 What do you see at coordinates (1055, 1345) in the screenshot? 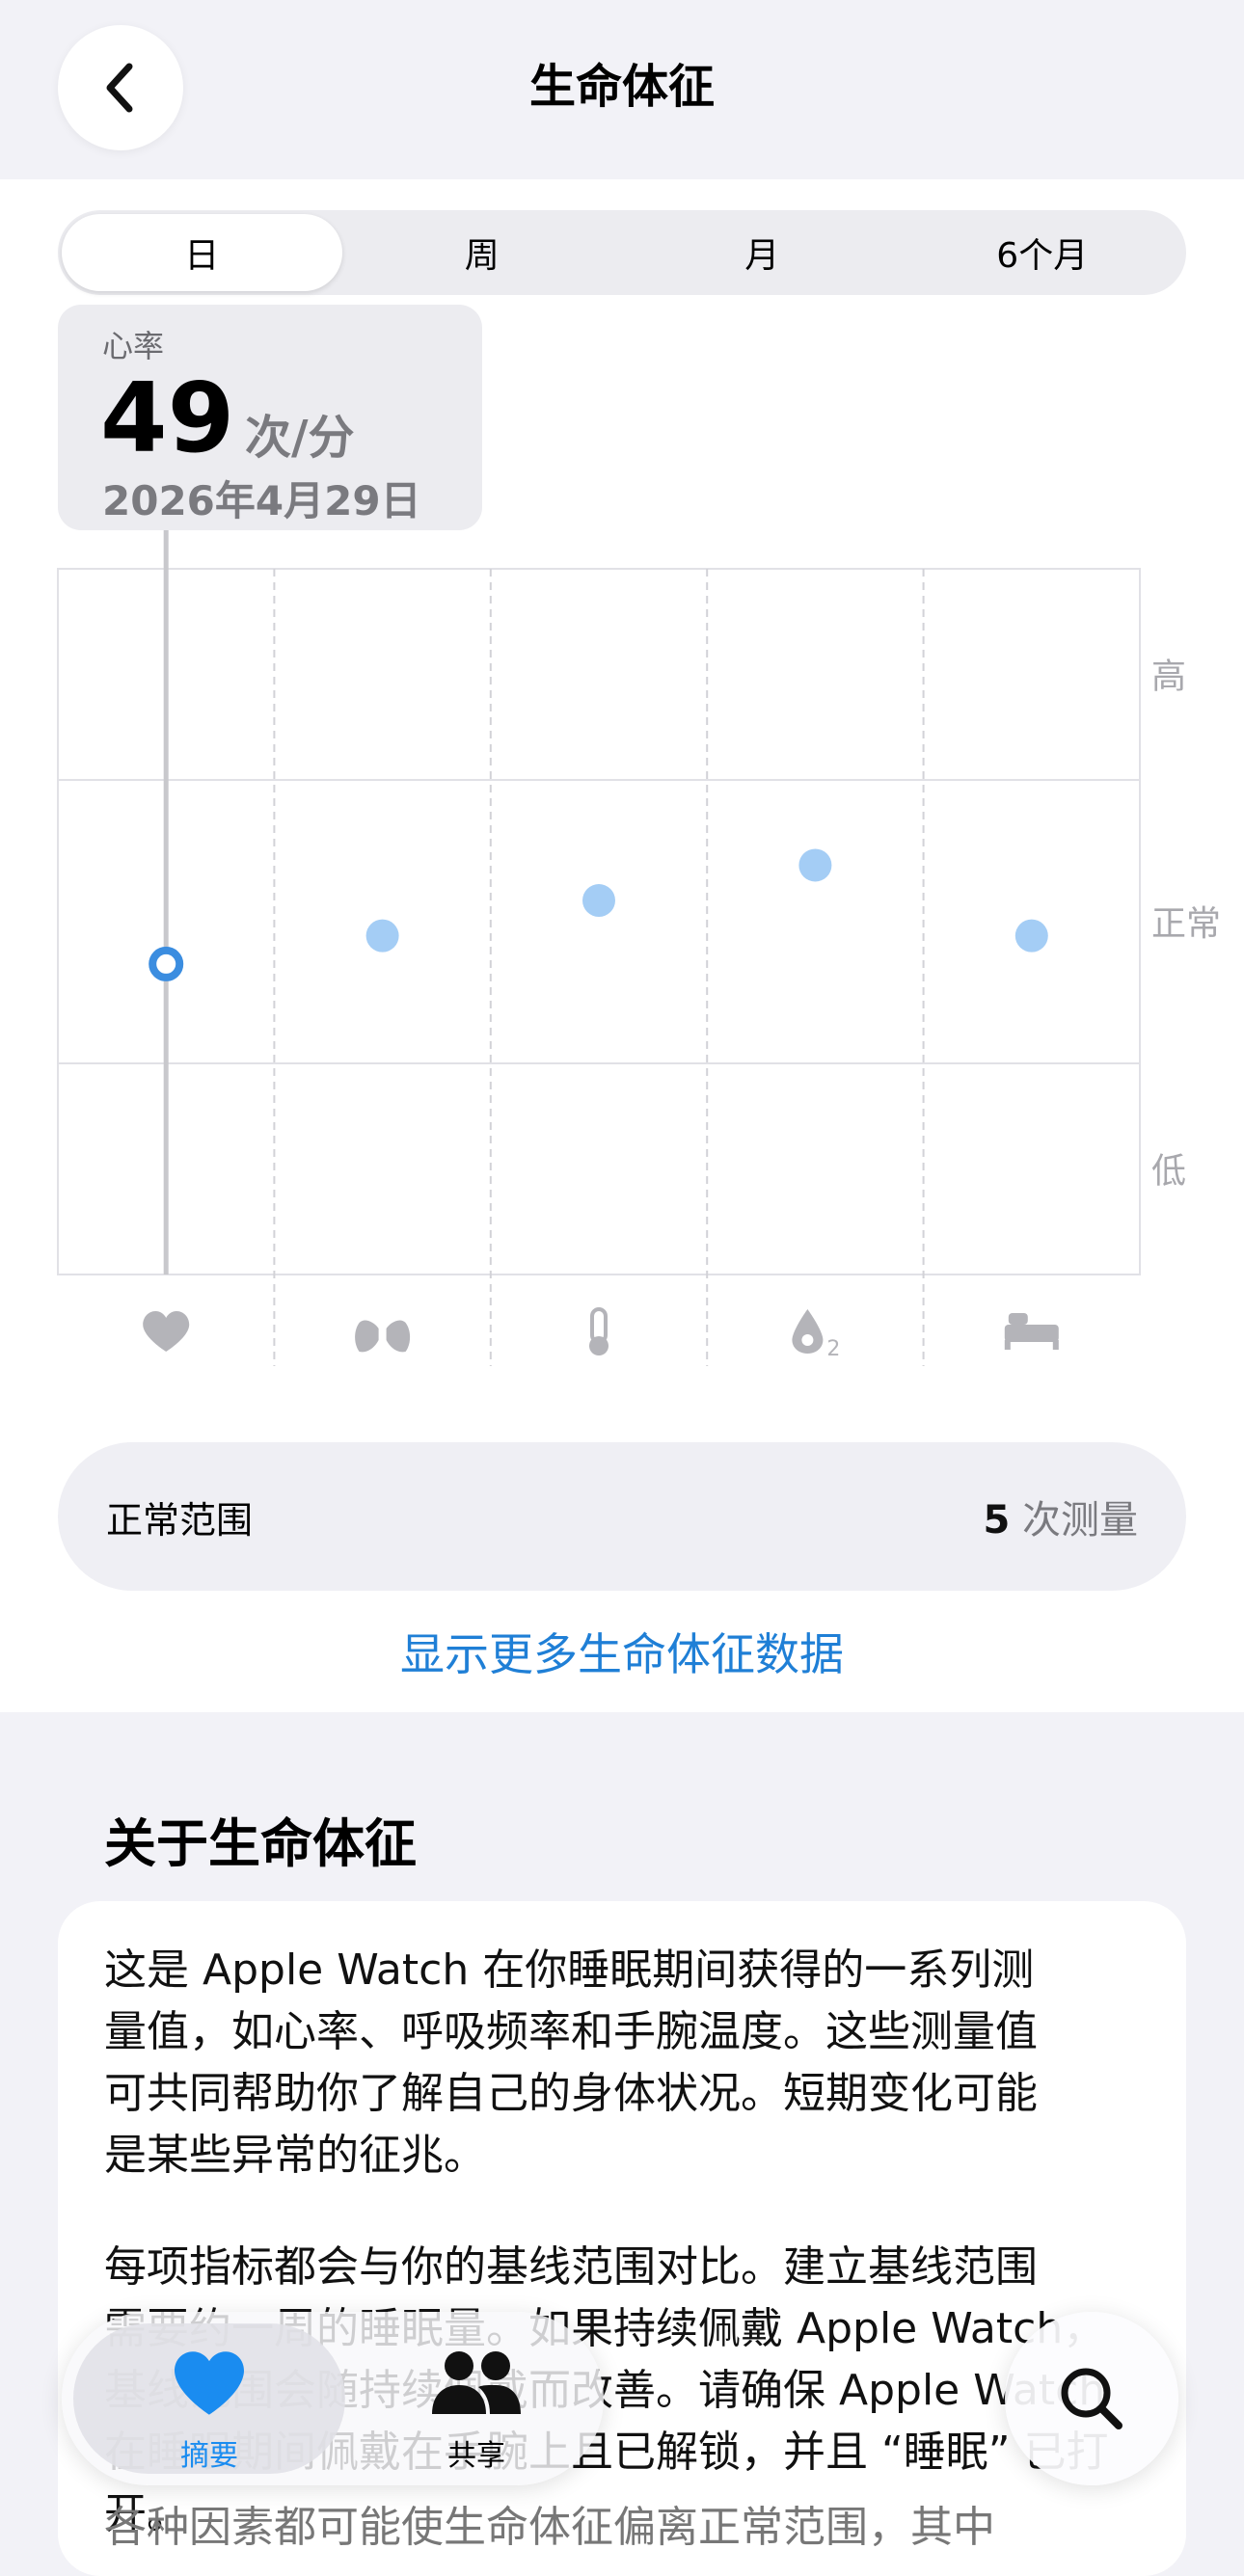
I see `bed-leg-right` at bounding box center [1055, 1345].